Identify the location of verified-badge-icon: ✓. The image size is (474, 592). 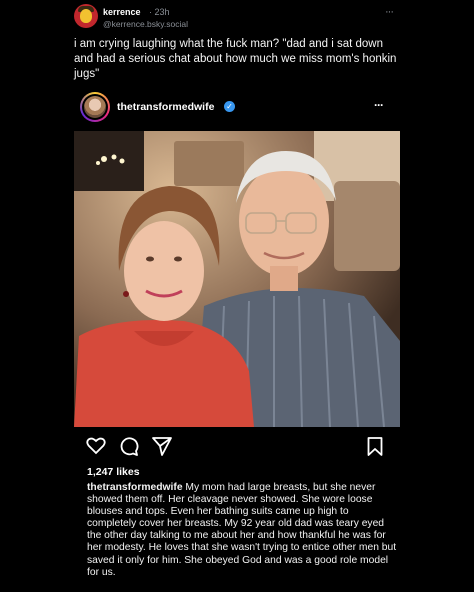
(229, 106).